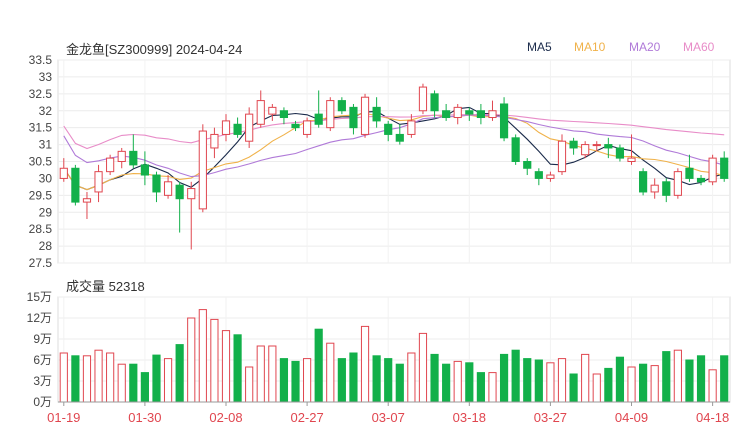 This screenshot has height=440, width=740. Describe the element at coordinates (590, 47) in the screenshot. I see `legend-ma10: MA10` at that location.